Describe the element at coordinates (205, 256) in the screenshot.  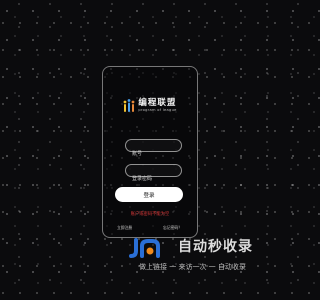
I see `watermark-banner: 自动秒收录 做上链接 一 来访一次 一 自动收录` at that location.